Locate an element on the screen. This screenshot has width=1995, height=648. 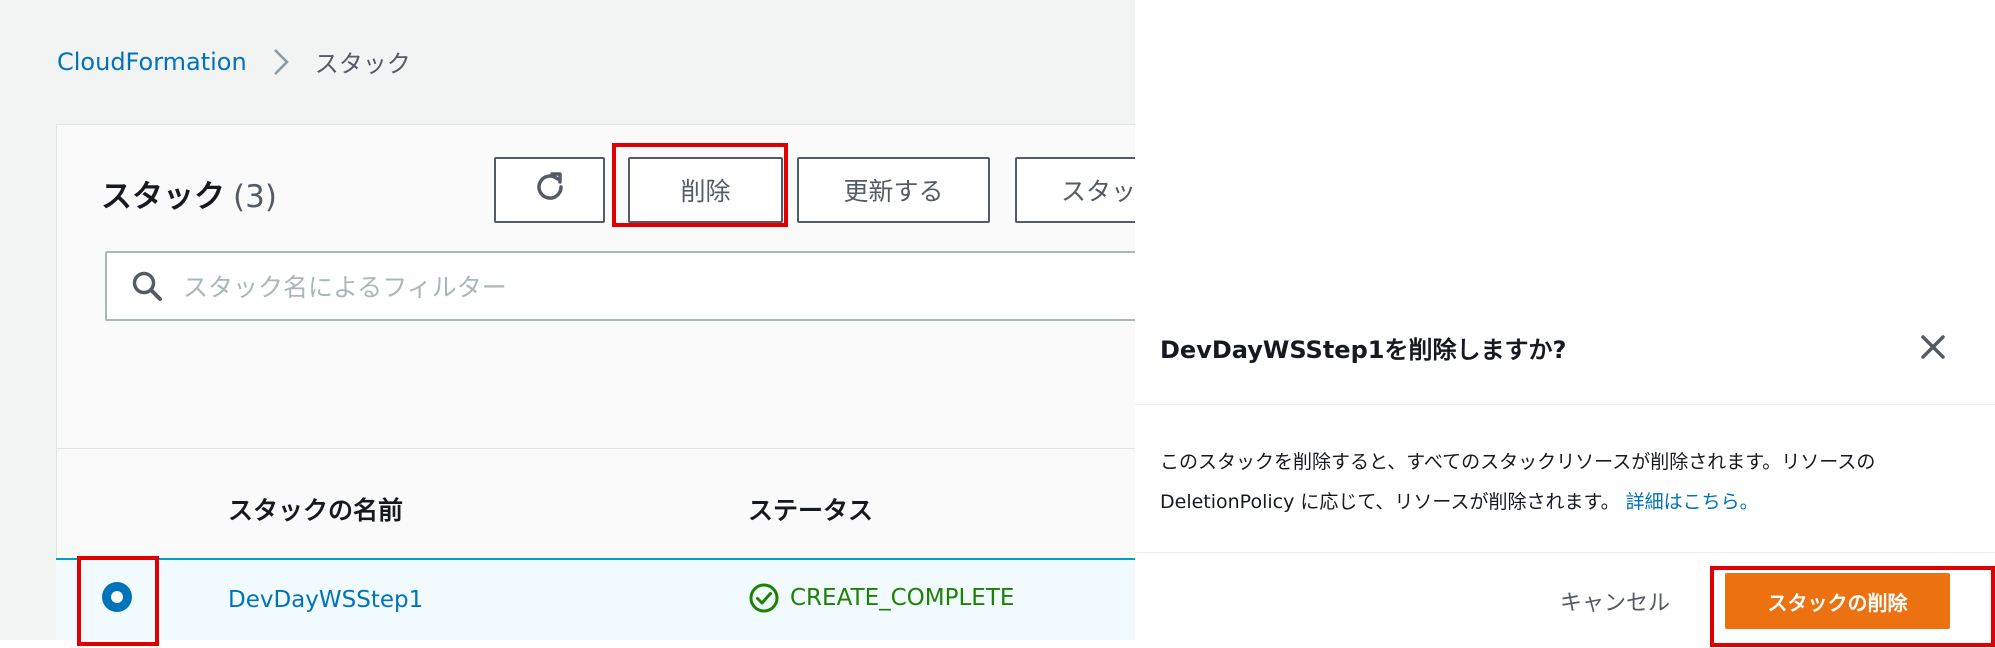
refresh-icon is located at coordinates (550, 190).